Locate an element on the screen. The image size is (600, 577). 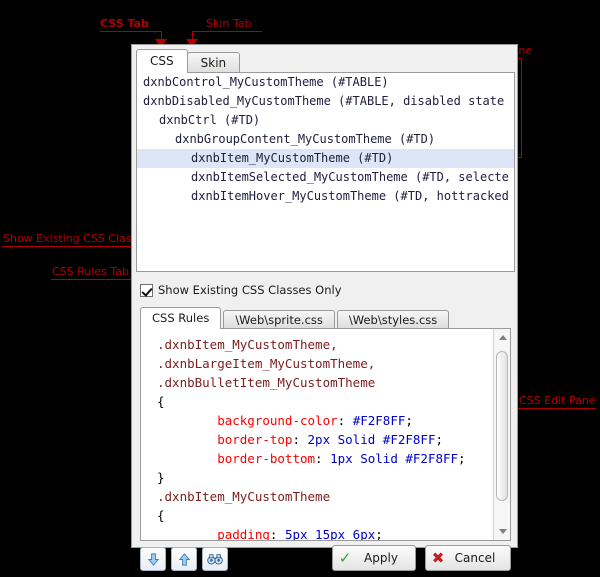
top-tab-strip: CSS Skin is located at coordinates (188, 61).